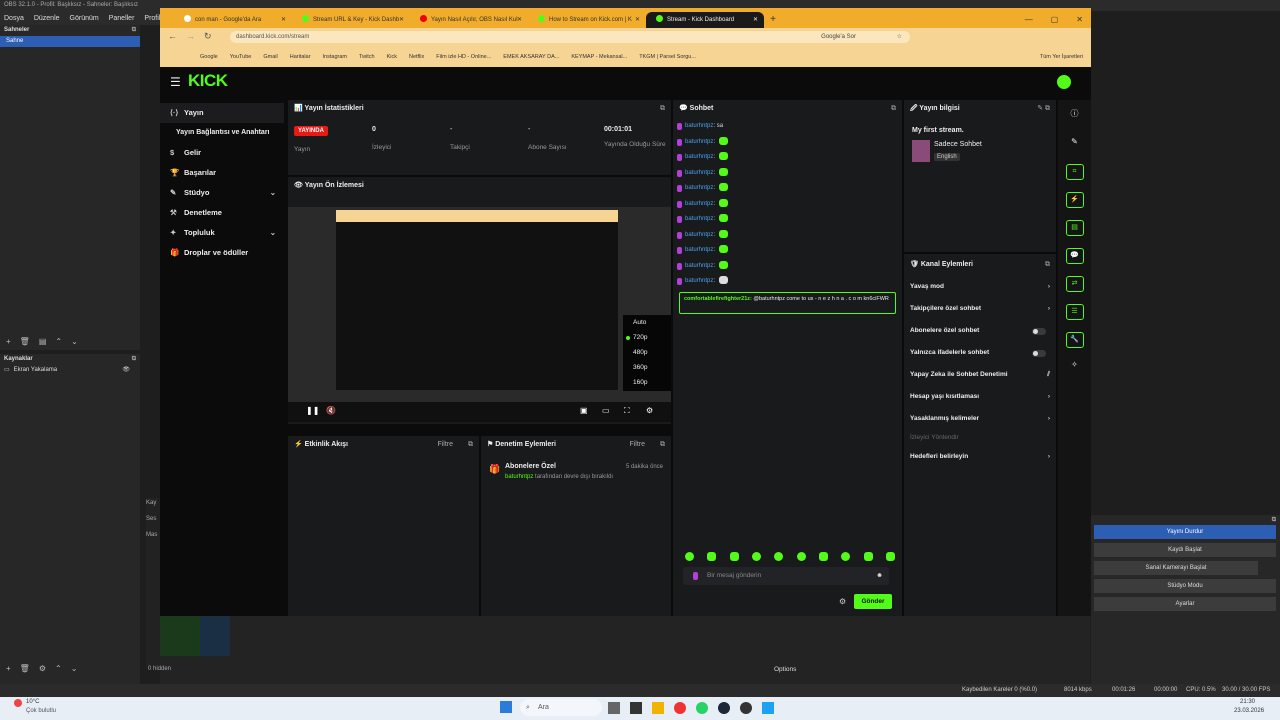 The height and width of the screenshot is (720, 1280). Describe the element at coordinates (786, 576) in the screenshot. I see `chat-input: Bir mesaj gönderin ☻` at that location.